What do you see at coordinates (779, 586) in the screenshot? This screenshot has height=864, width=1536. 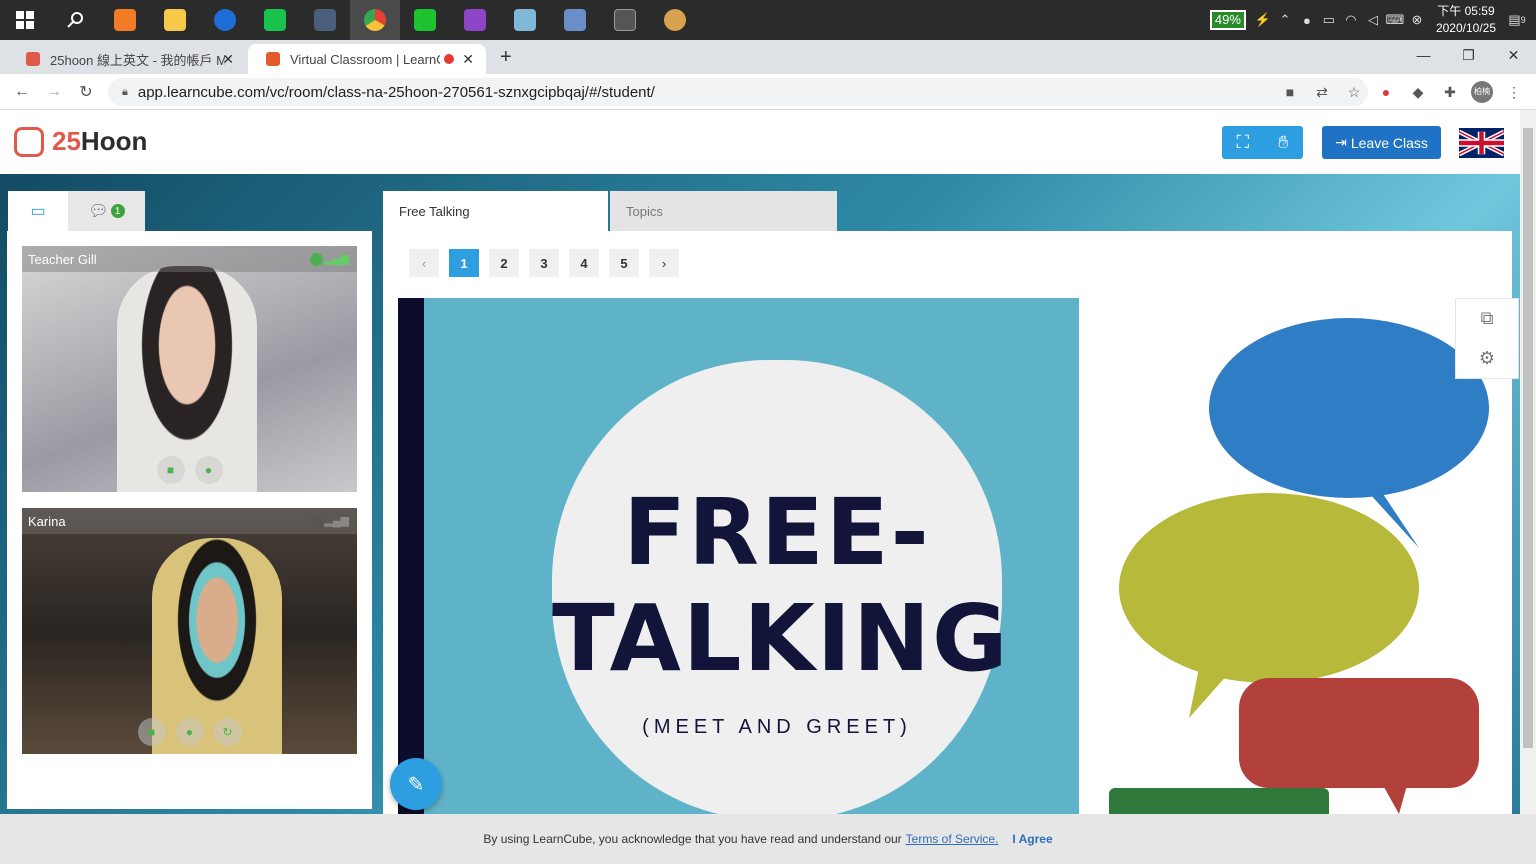 I see `slide-title: FREE- TALKING` at bounding box center [779, 586].